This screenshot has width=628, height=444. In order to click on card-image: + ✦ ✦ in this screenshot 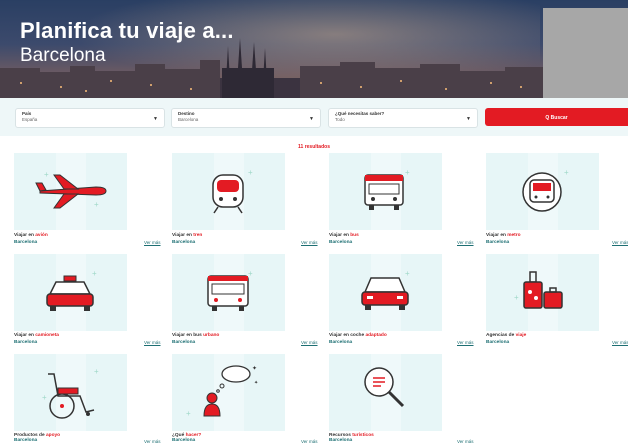, I will do `click(228, 392)`.